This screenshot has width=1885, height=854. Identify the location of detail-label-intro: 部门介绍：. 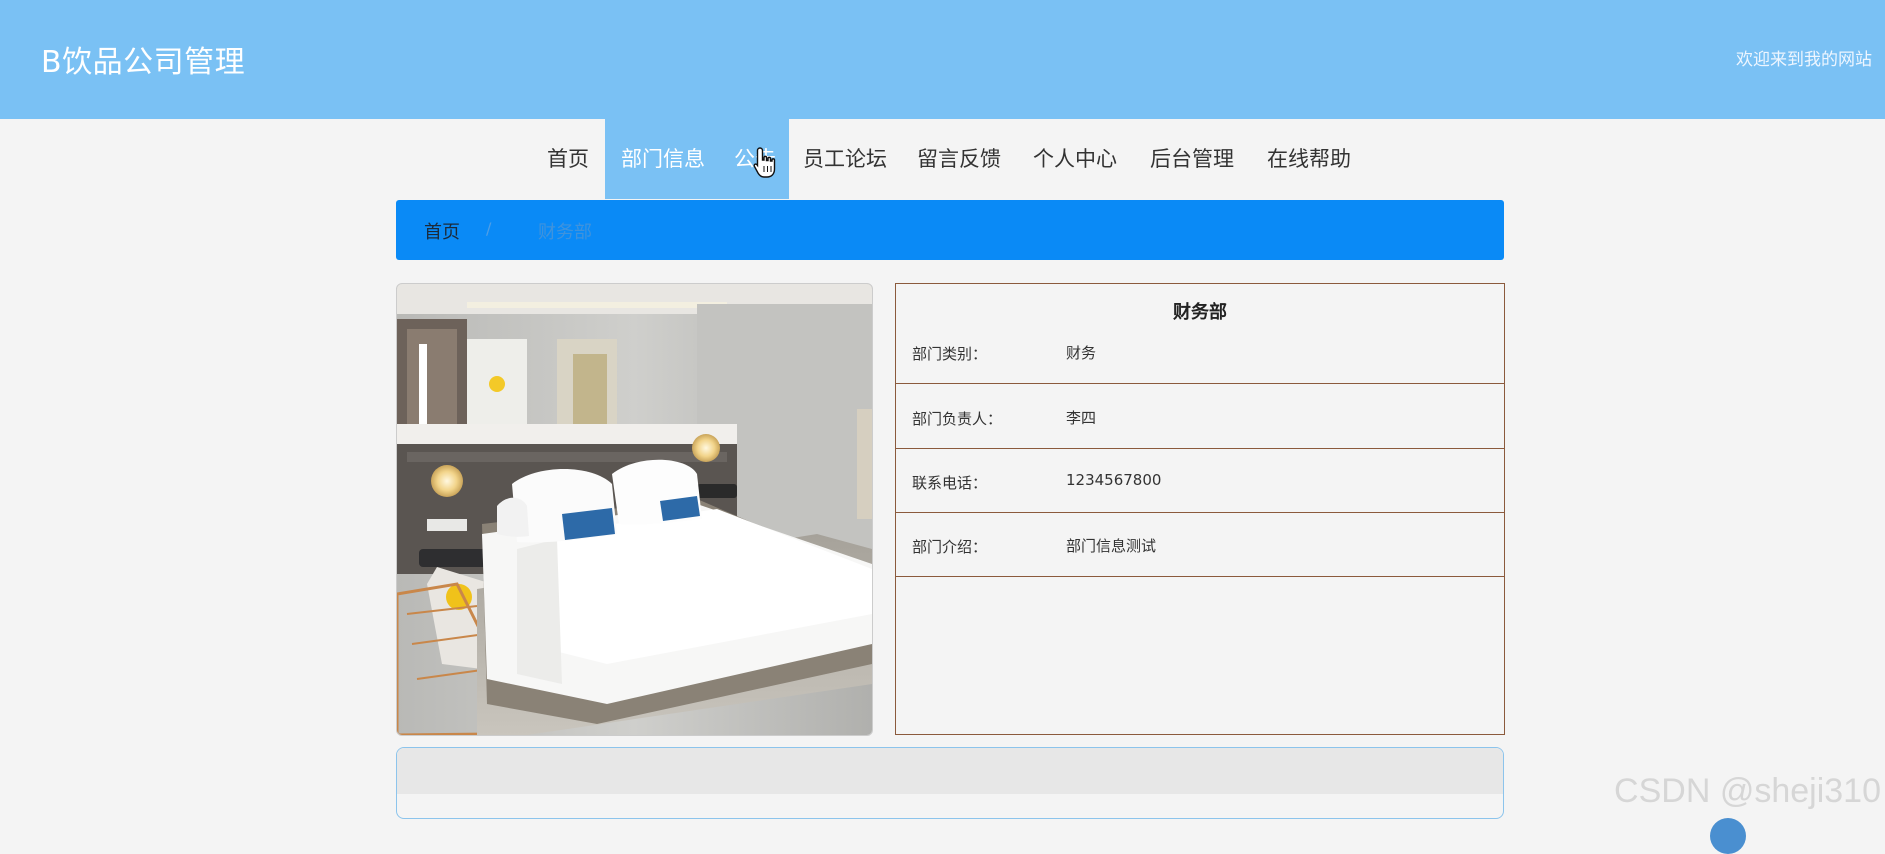
(950, 547).